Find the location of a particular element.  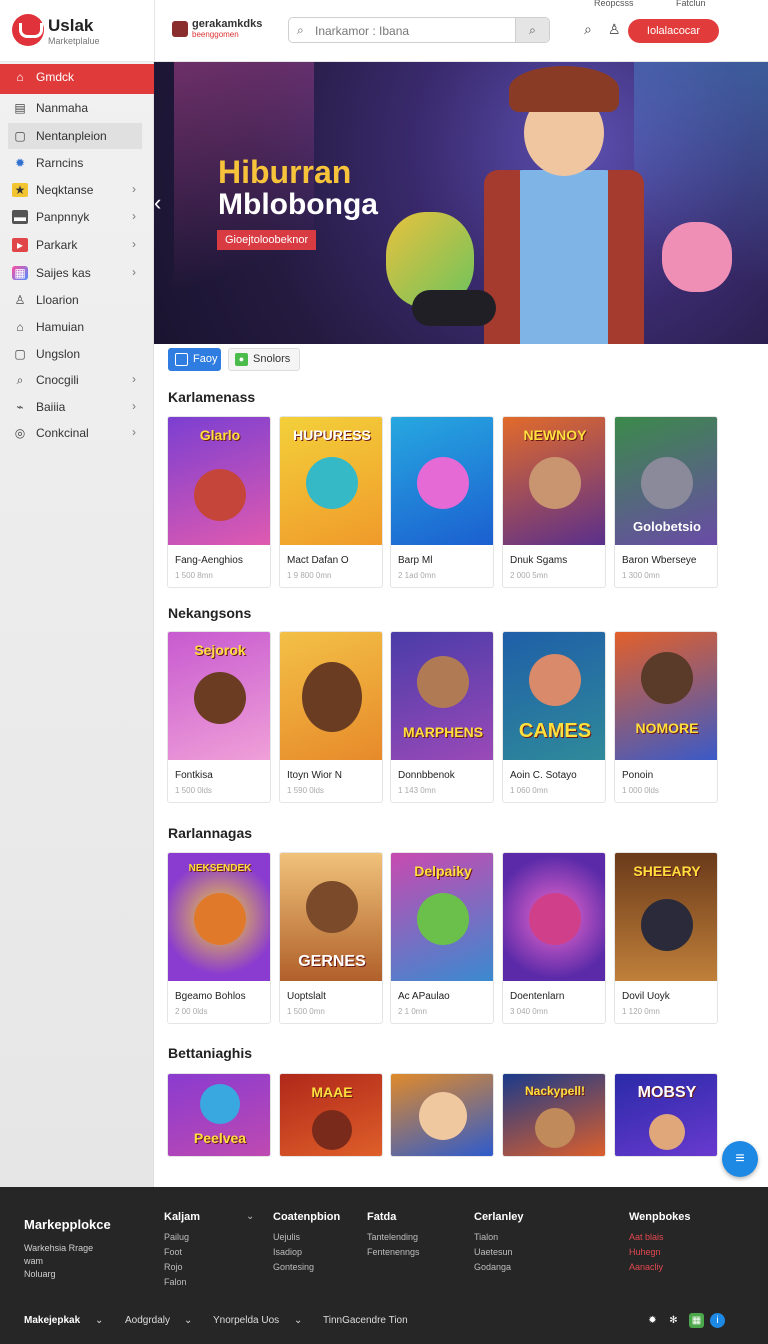

game-card: SHEEARY Dovil Uoyk 1 120 0mn is located at coordinates (666, 938).